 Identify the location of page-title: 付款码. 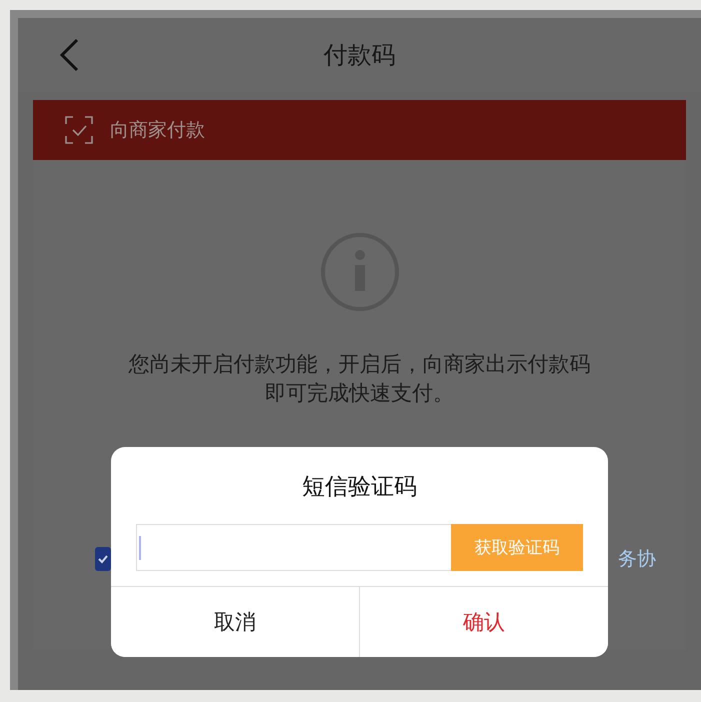
(360, 55).